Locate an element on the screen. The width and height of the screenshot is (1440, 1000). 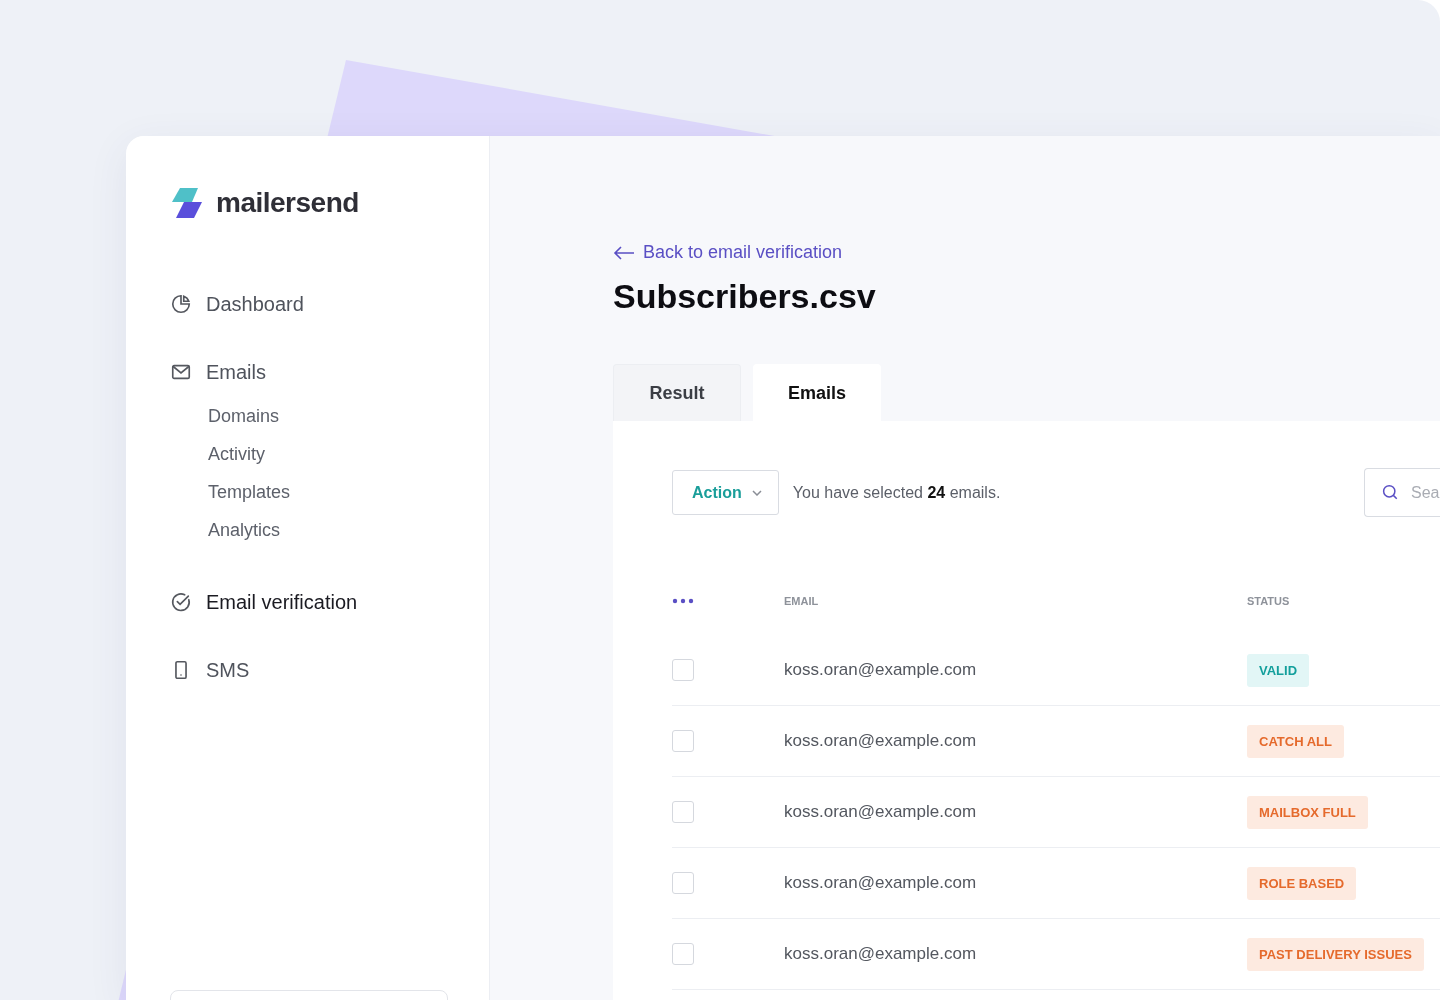
nav-item: SMS is located at coordinates (210, 670).